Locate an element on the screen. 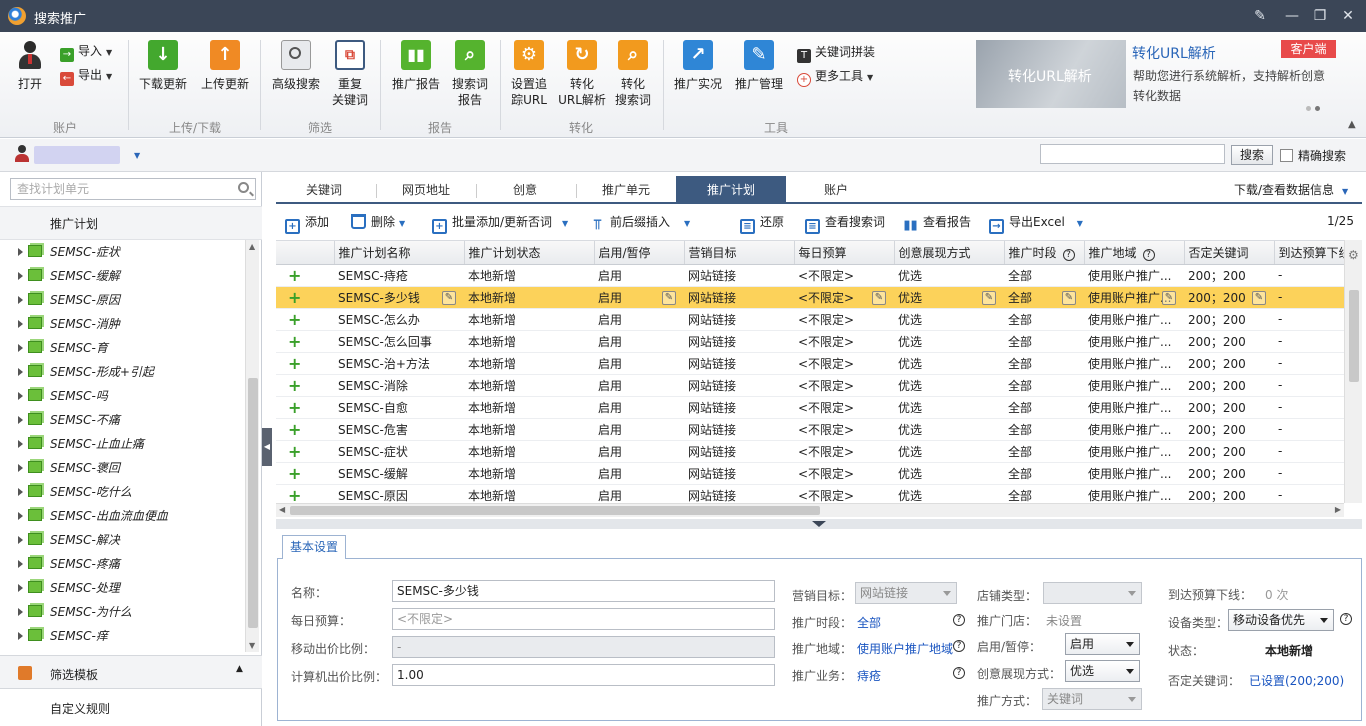 The width and height of the screenshot is (1366, 726). sidebar-item: SEMSC-为什么 is located at coordinates (126, 612).